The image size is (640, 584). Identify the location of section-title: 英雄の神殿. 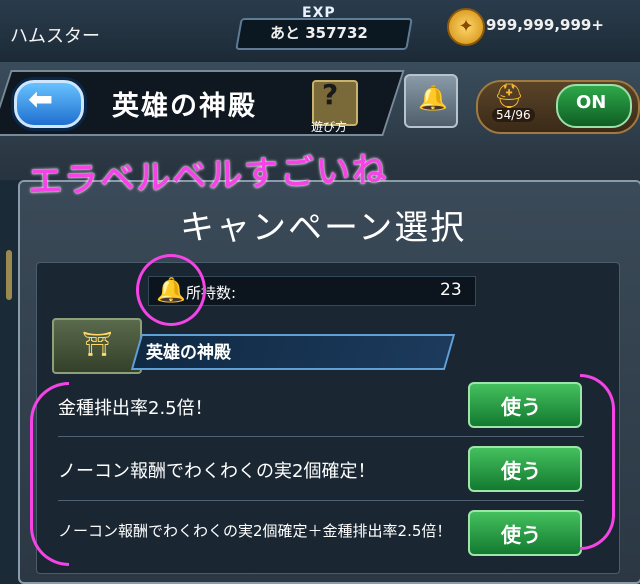
(188, 353).